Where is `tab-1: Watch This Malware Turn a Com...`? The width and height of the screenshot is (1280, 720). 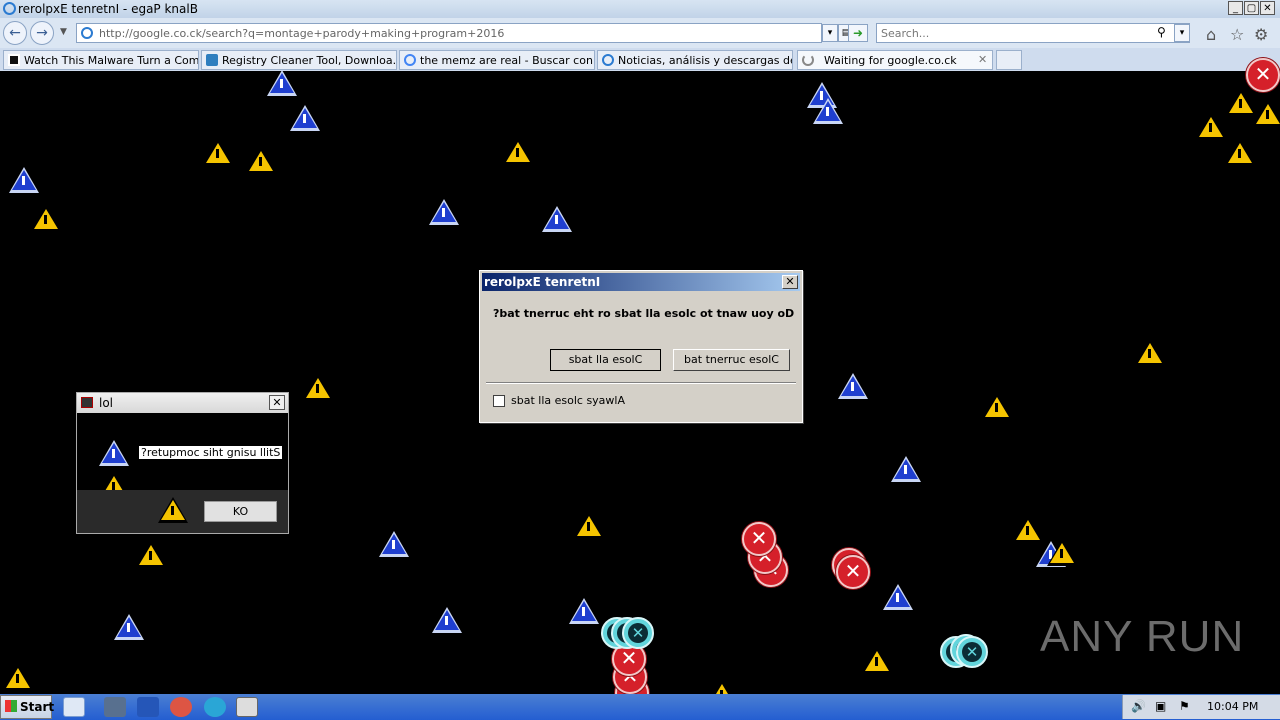 tab-1: Watch This Malware Turn a Com... is located at coordinates (101, 60).